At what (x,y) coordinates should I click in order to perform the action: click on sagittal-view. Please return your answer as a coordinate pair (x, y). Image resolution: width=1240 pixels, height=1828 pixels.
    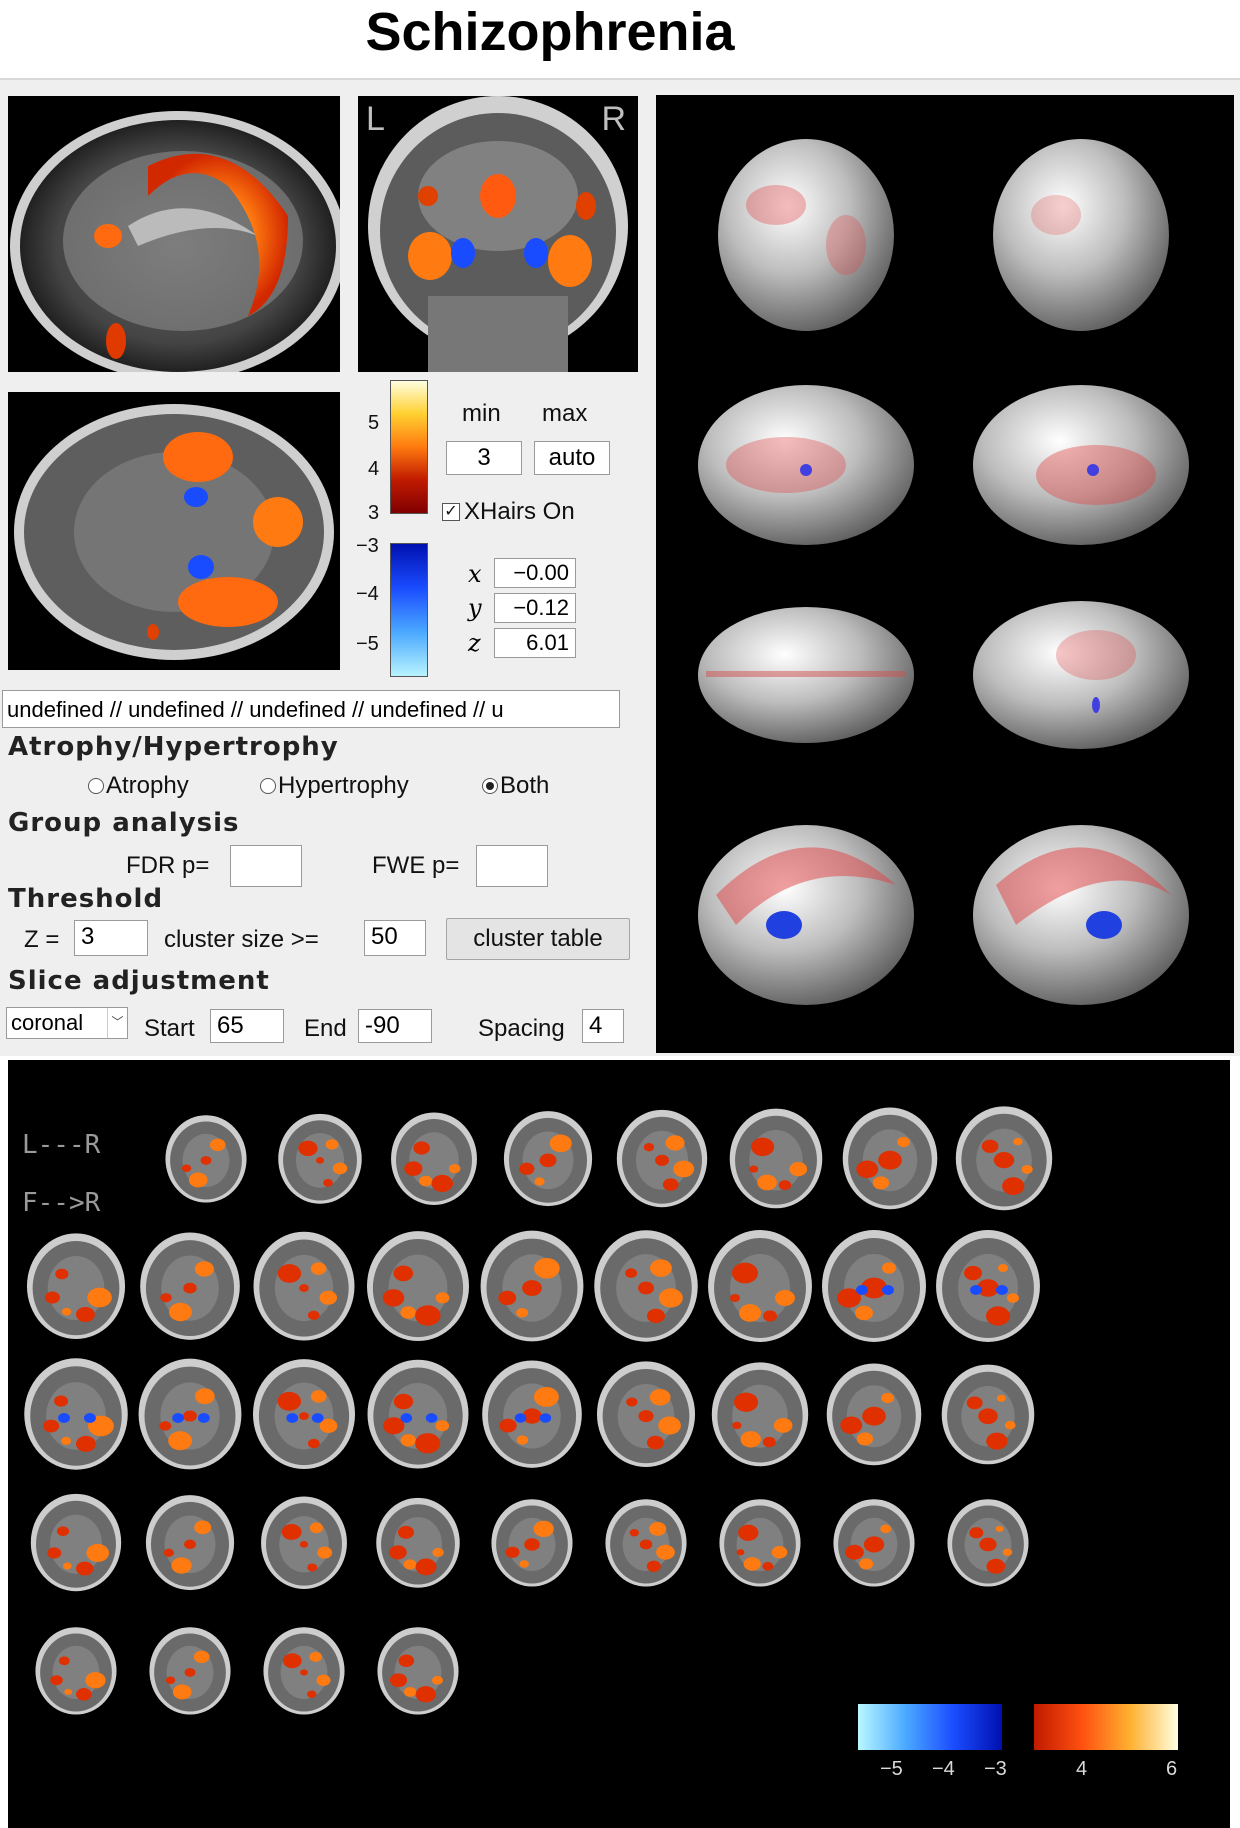
    Looking at the image, I should click on (174, 234).